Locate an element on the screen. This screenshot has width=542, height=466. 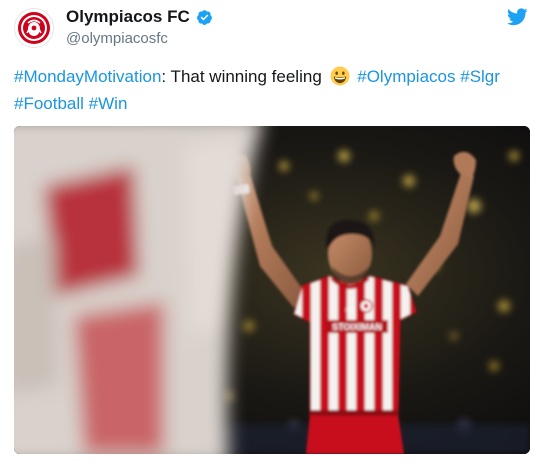
hashtag-link: #Win is located at coordinates (108, 103).